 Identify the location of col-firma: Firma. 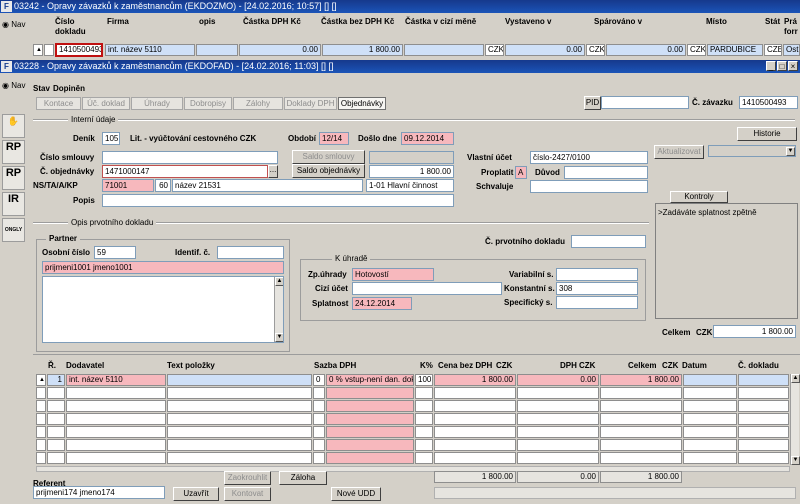
(118, 21).